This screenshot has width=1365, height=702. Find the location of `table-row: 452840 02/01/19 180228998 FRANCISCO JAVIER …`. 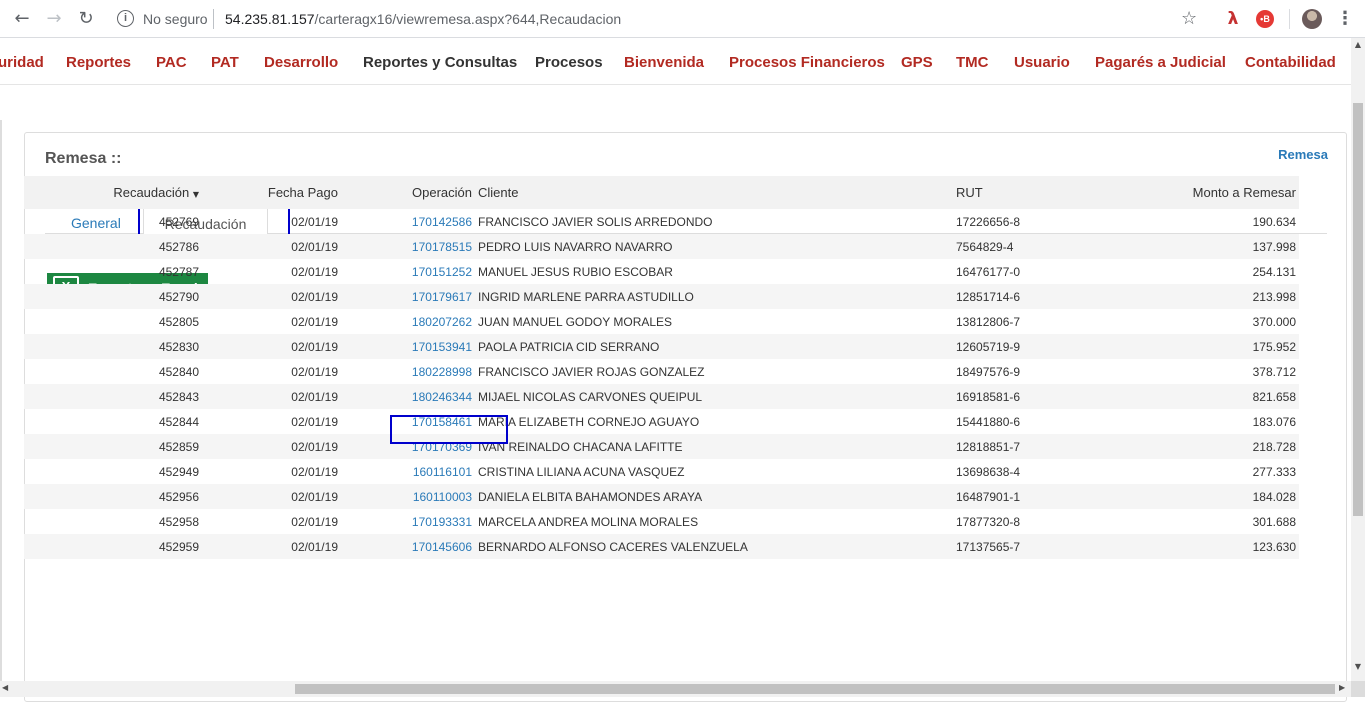

table-row: 452840 02/01/19 180228998 FRANCISCO JAVIER … is located at coordinates (661, 371).